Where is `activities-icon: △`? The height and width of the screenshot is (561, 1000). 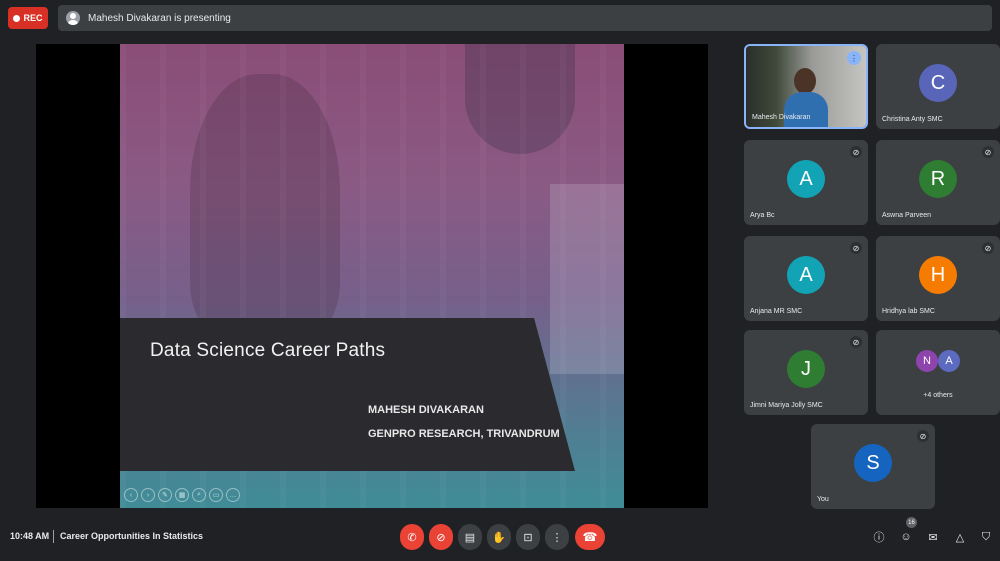
activities-icon: △ is located at coordinates (960, 537).